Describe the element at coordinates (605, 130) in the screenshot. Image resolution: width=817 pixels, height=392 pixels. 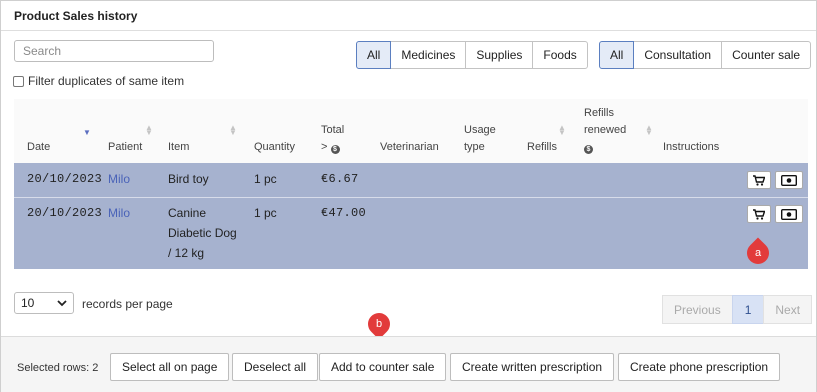
I see `header-refills-renewed-line2: renewed` at that location.